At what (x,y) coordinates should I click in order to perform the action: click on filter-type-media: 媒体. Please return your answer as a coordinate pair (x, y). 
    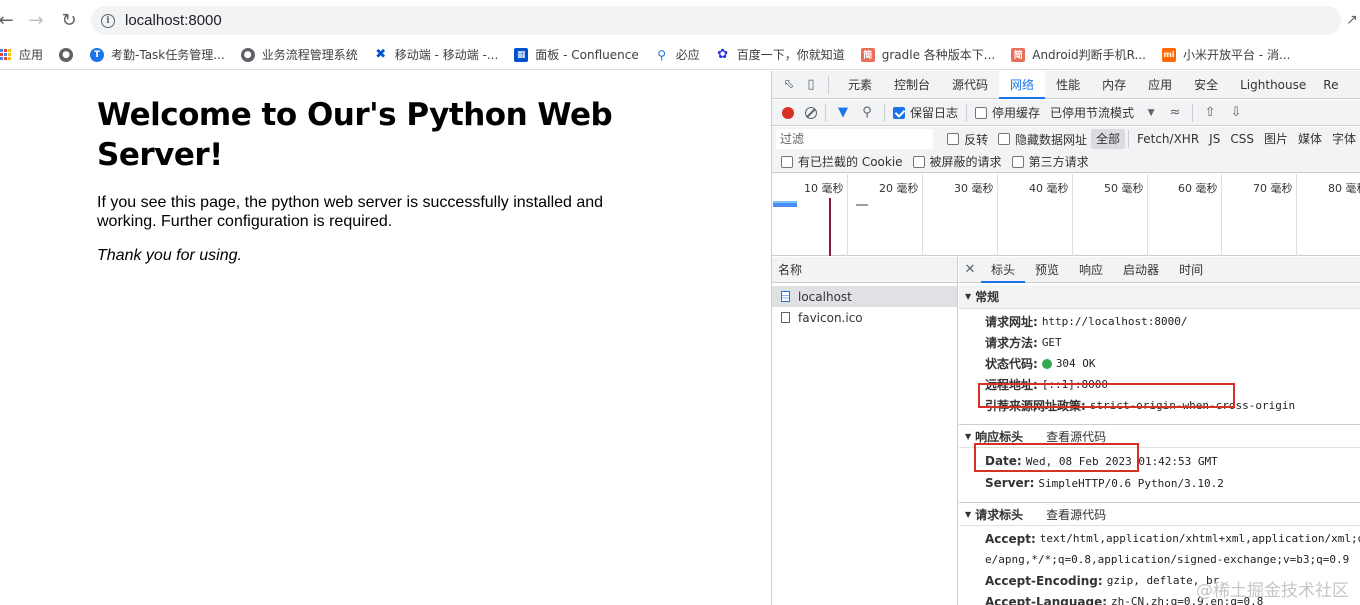
    Looking at the image, I should click on (1310, 139).